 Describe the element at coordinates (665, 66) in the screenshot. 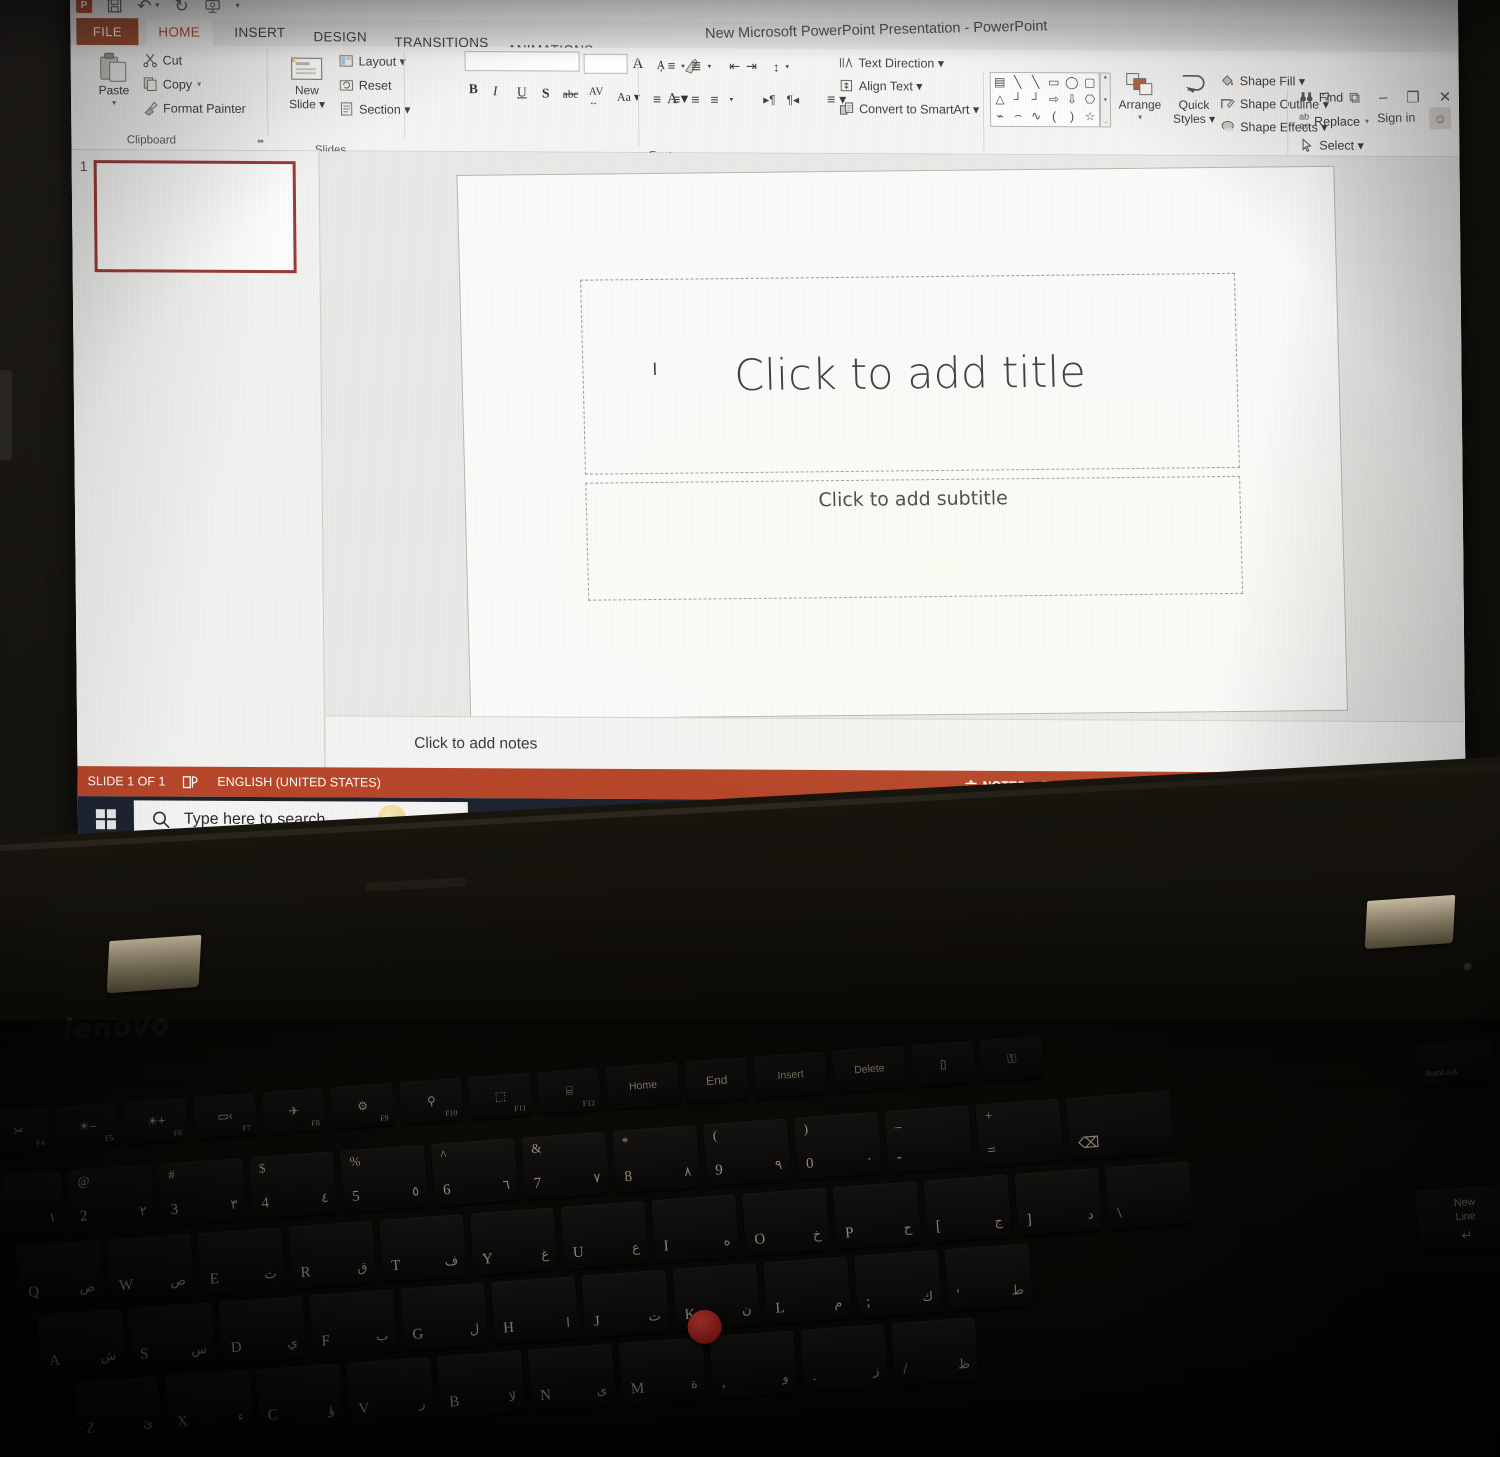

I see `bullets-button: ⋮≡` at that location.